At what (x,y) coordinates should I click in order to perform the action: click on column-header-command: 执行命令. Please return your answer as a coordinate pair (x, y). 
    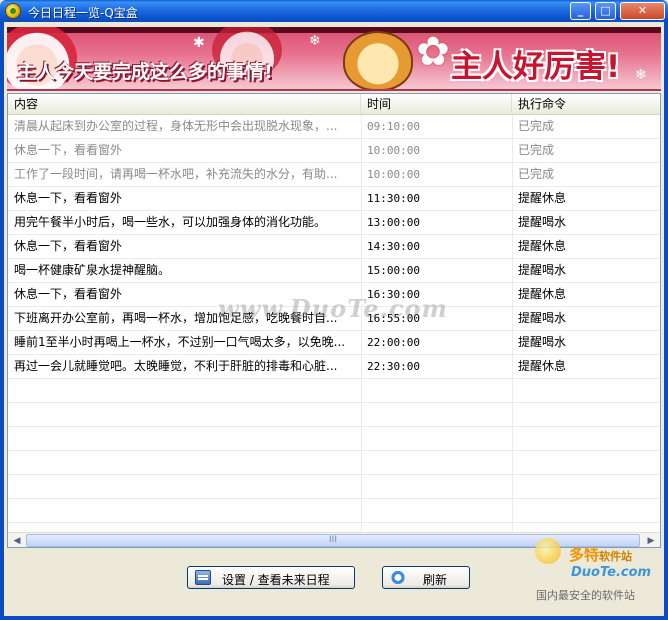
    Looking at the image, I should click on (586, 104).